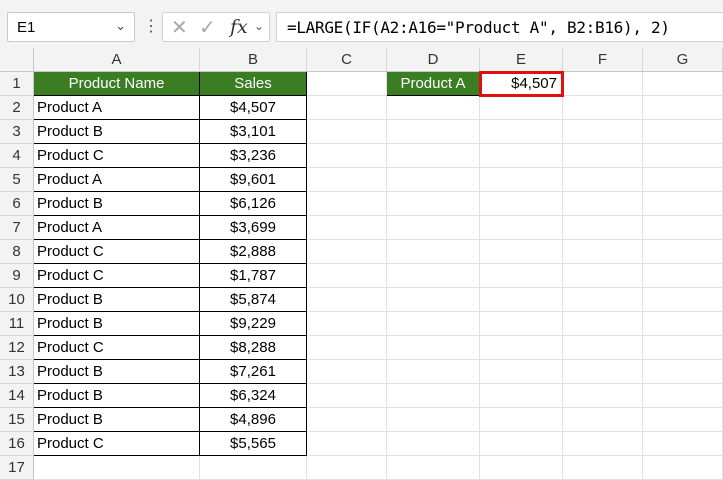 This screenshot has width=723, height=480. What do you see at coordinates (683, 156) in the screenshot?
I see `cell-g4` at bounding box center [683, 156].